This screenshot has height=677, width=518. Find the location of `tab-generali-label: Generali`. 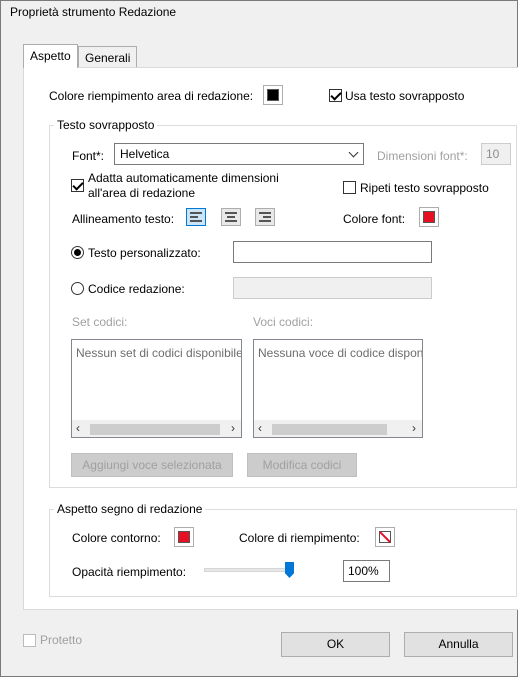

tab-generali-label: Generali is located at coordinates (108, 58).